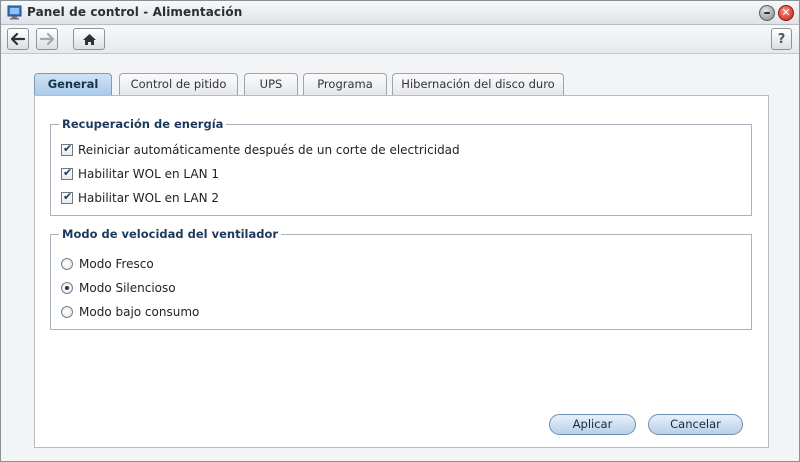 The height and width of the screenshot is (462, 800). I want to click on wol-lan1-option: Habilitar WOL en LAN 1, so click(140, 174).